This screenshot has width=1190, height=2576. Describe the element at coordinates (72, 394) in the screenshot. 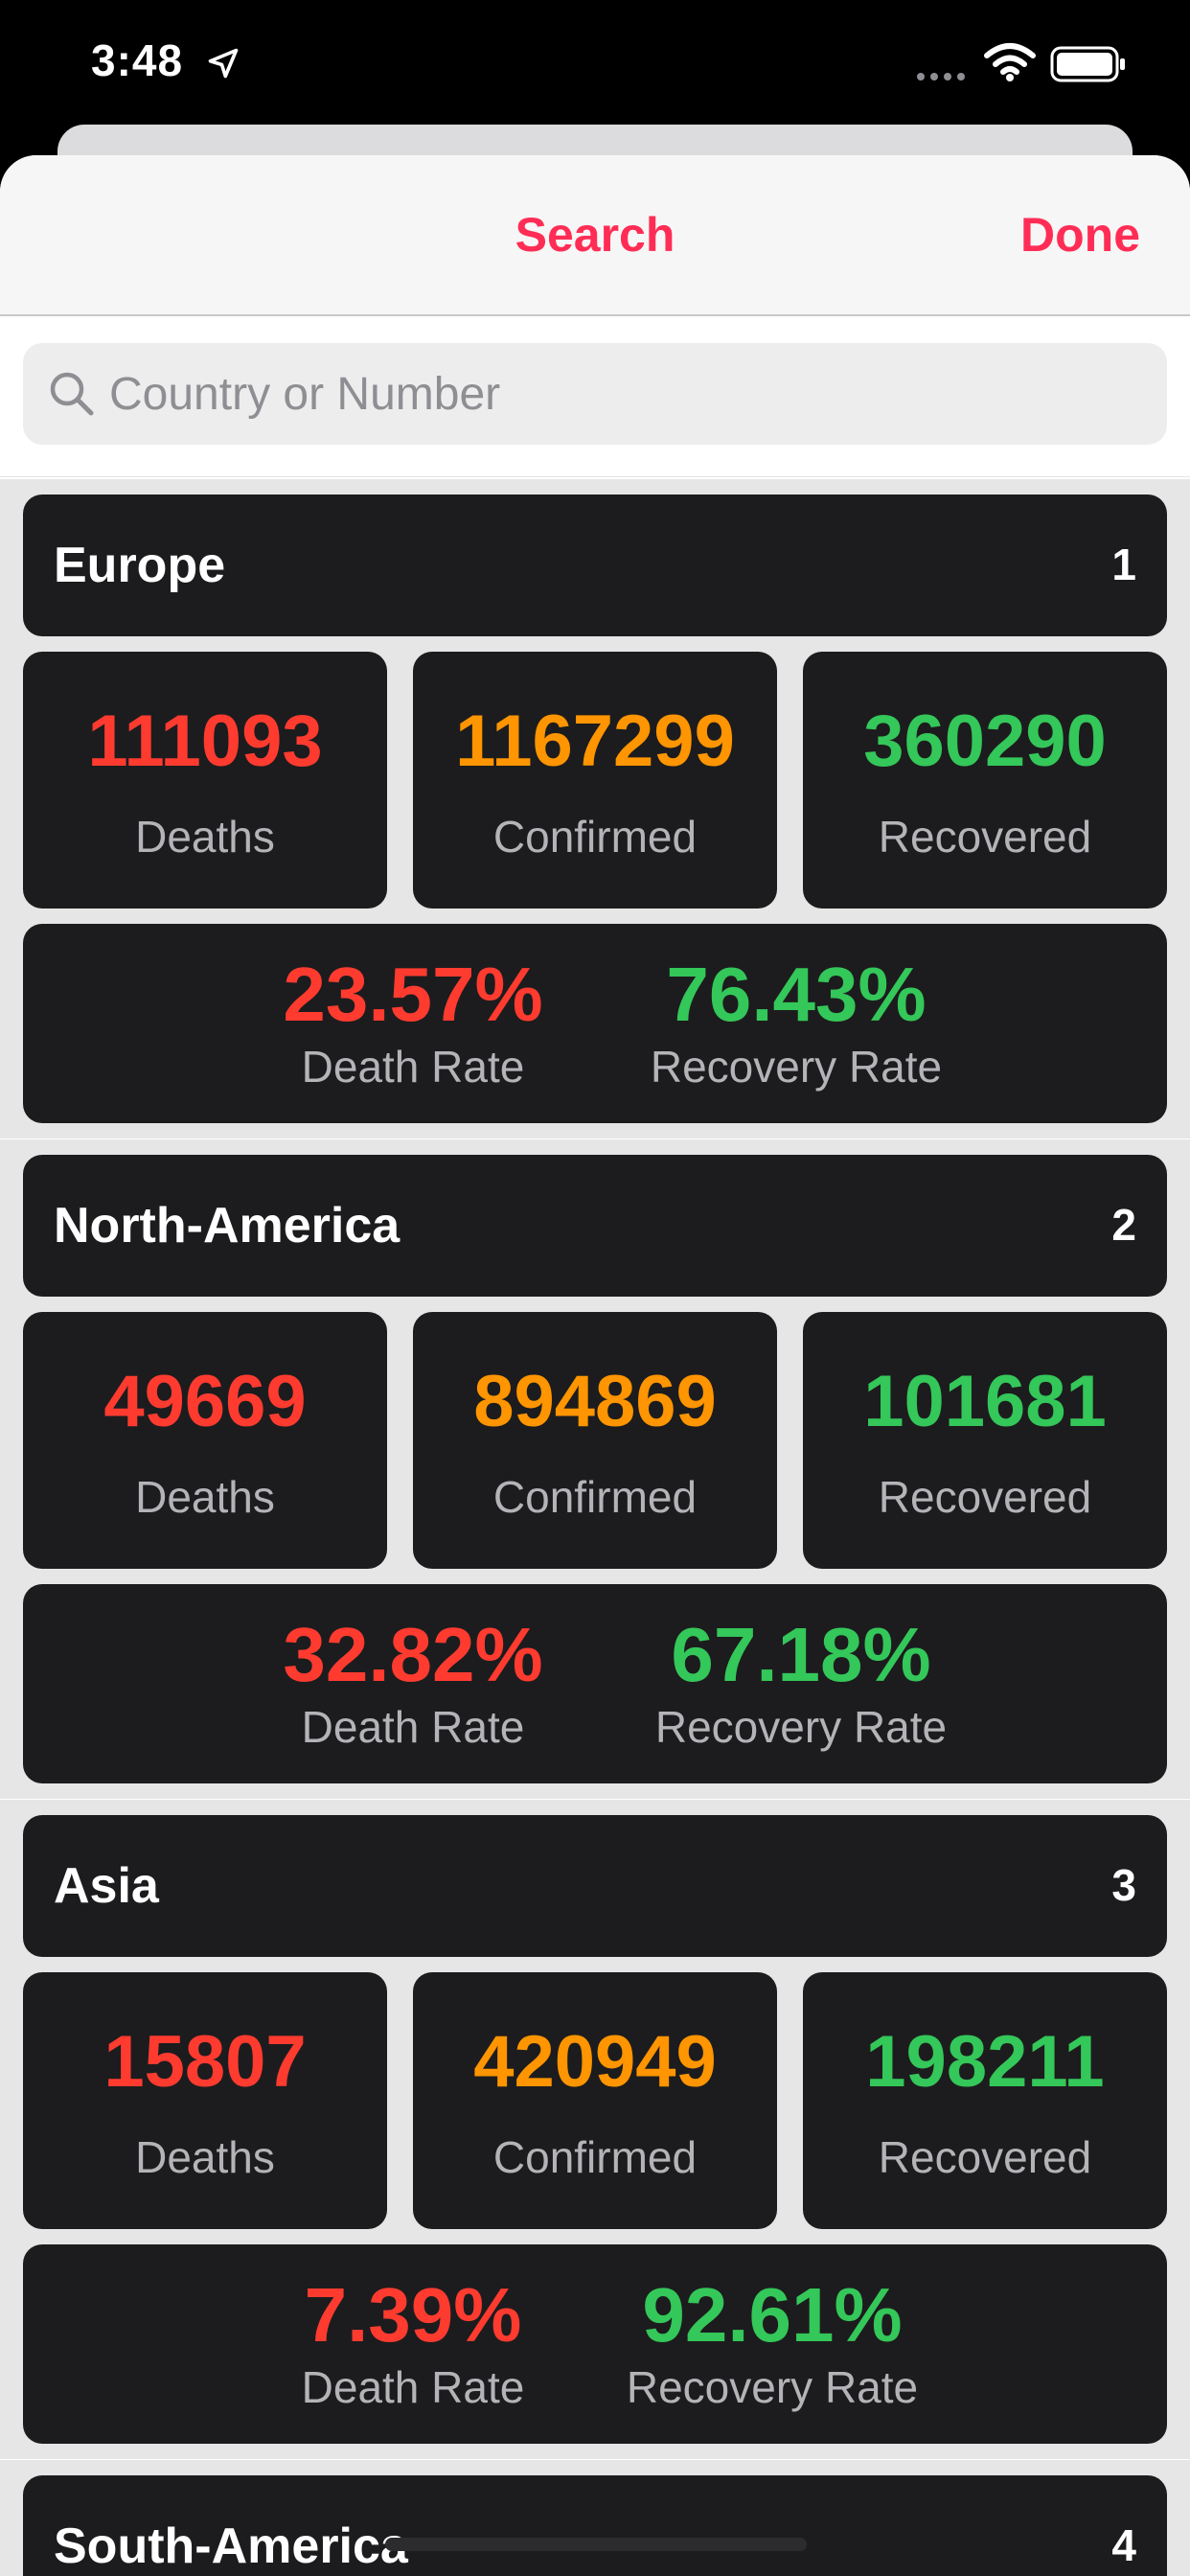

I see `search-icon` at that location.